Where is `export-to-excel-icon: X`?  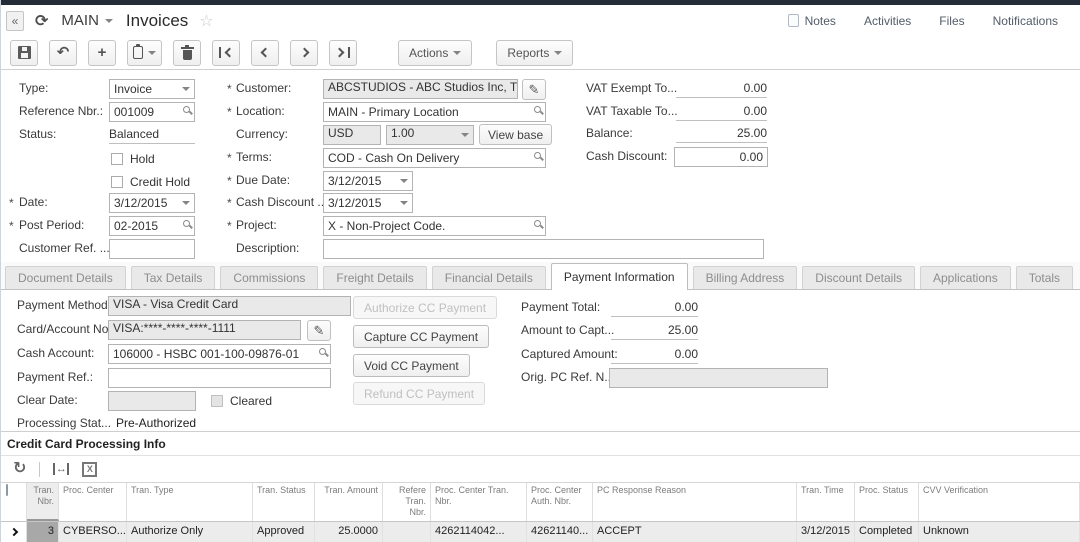 export-to-excel-icon: X is located at coordinates (90, 469).